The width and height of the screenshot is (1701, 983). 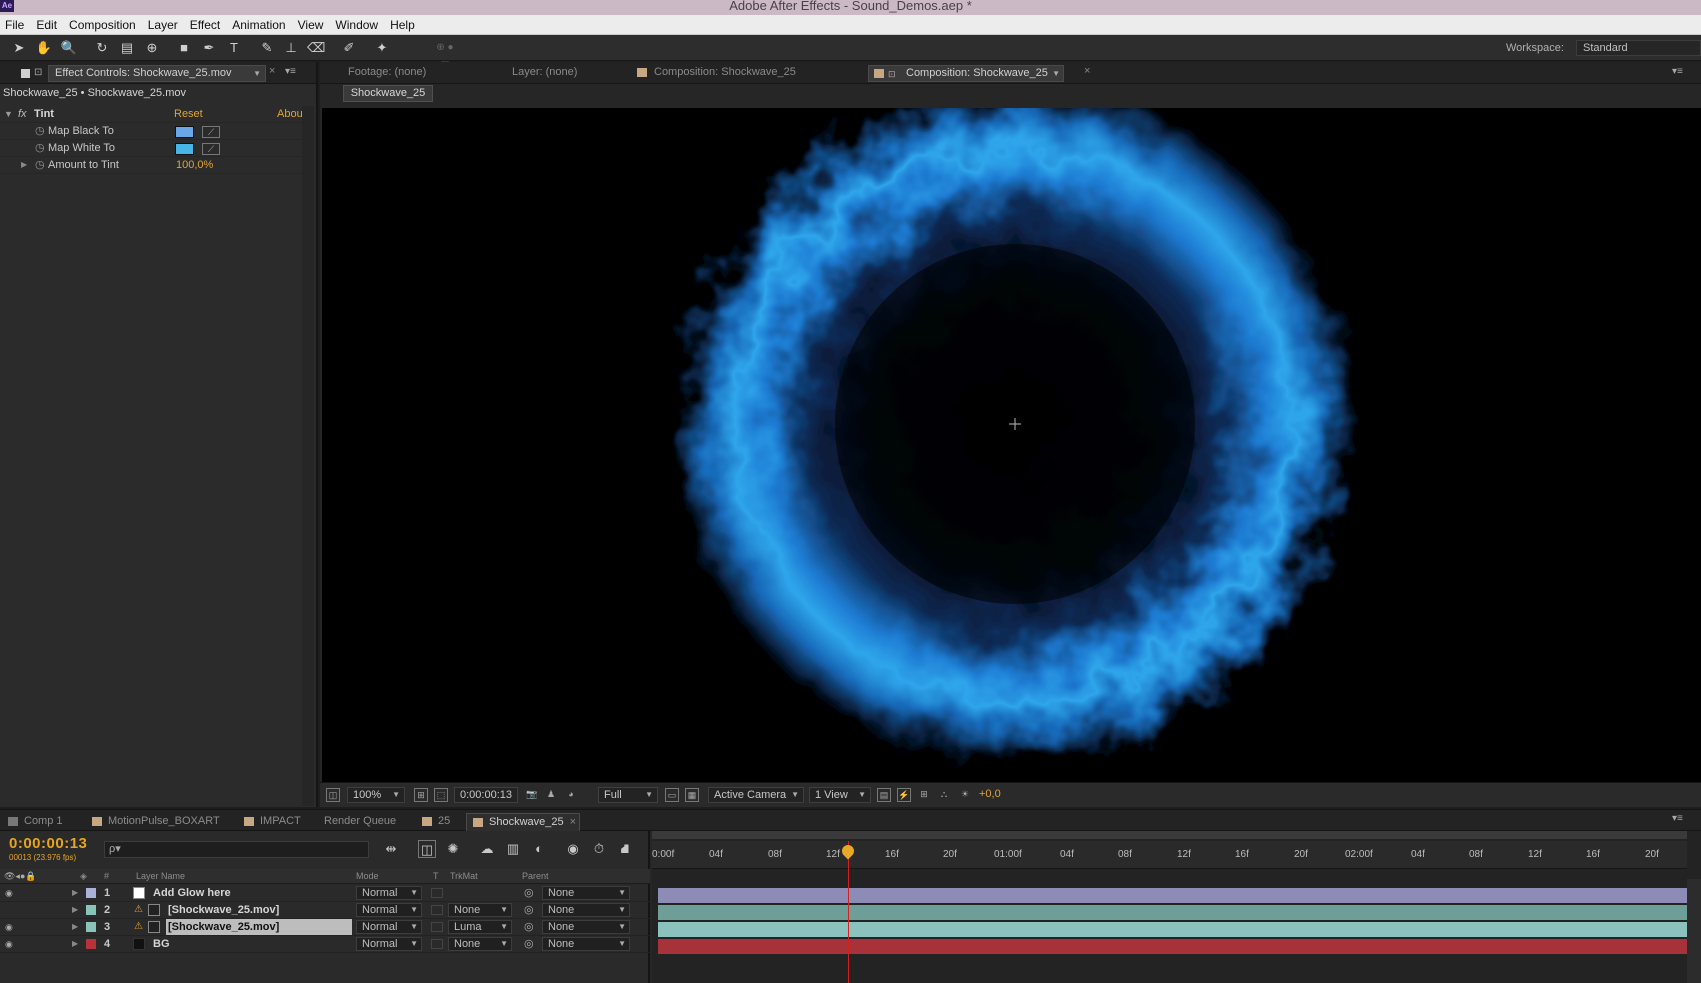 I want to click on layer-name: BG, so click(x=161, y=944).